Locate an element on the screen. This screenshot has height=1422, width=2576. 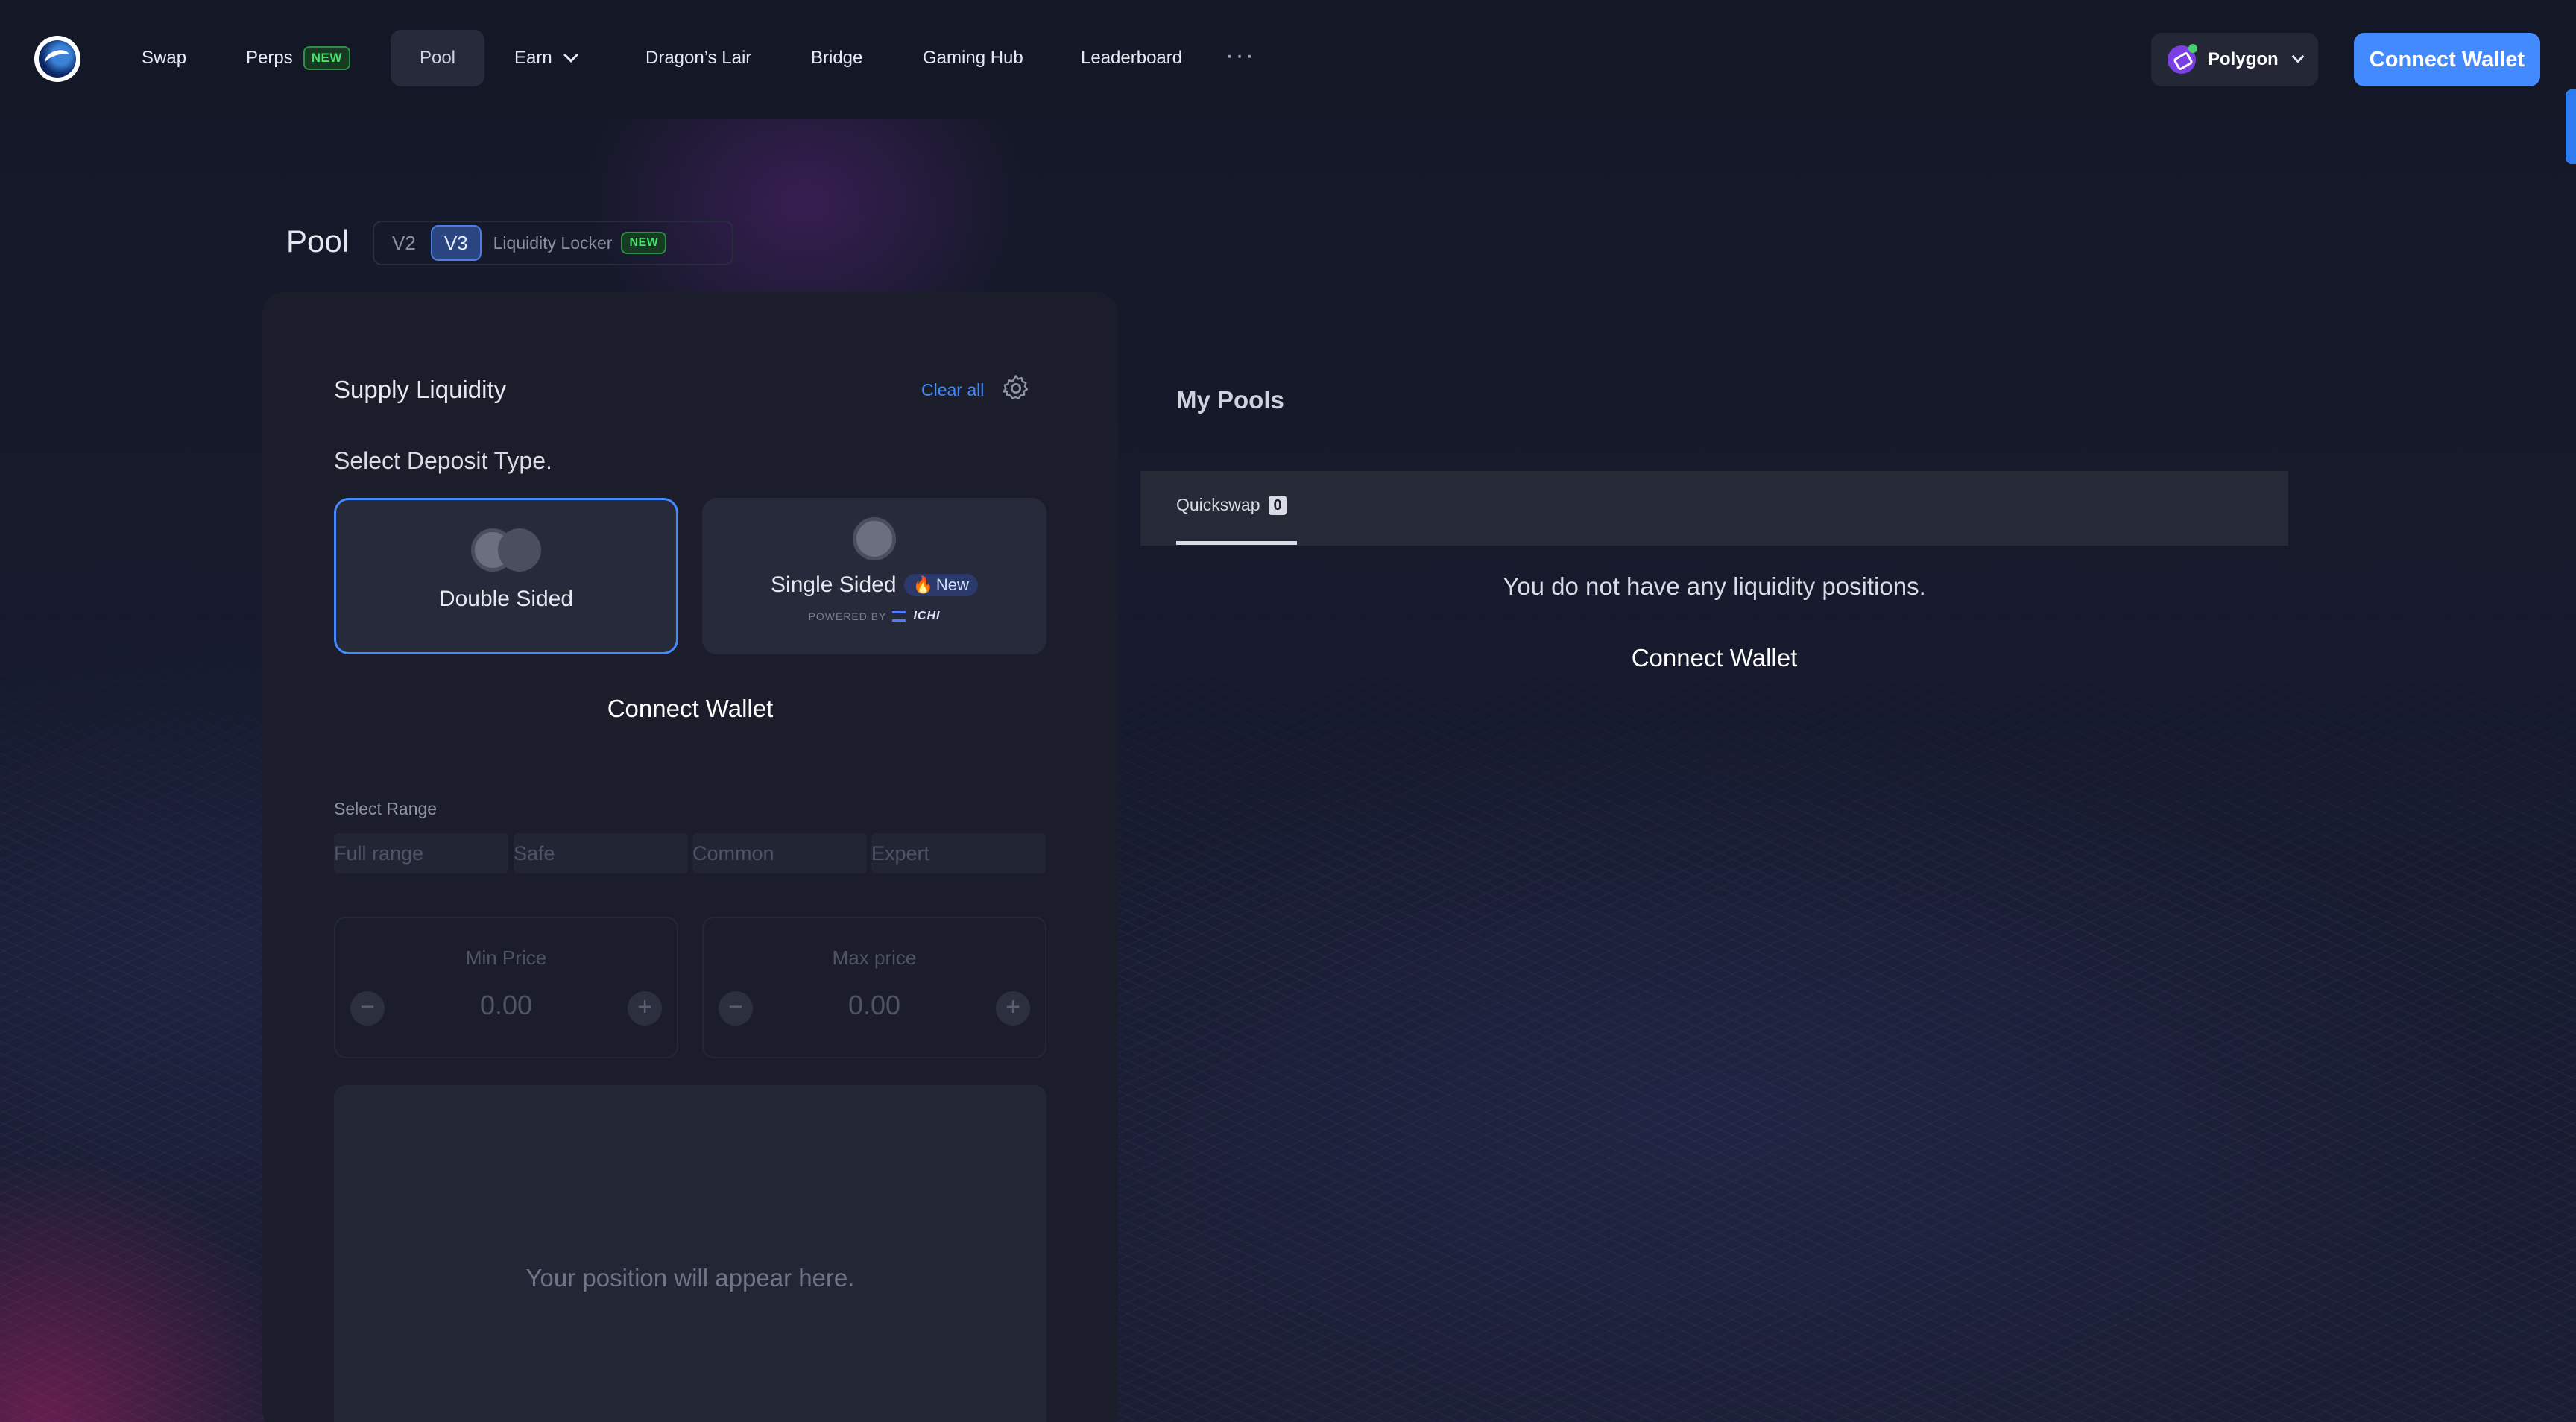
nav-dragons-lair: Dragon’s Lair is located at coordinates (698, 58).